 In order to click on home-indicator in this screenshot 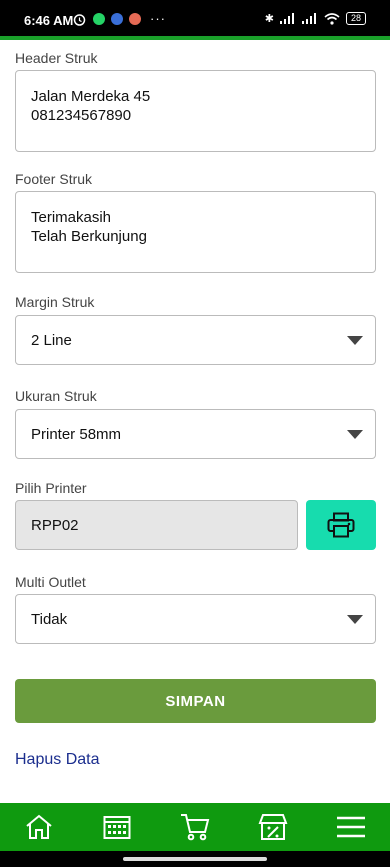, I will do `click(195, 859)`.